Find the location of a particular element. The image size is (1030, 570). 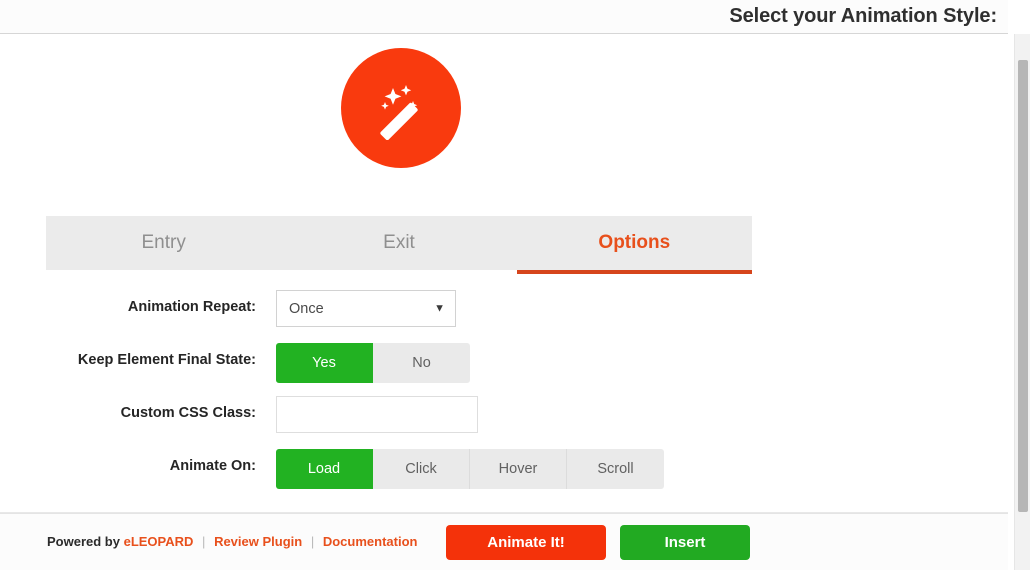

magic-wand-icon is located at coordinates (401, 108).